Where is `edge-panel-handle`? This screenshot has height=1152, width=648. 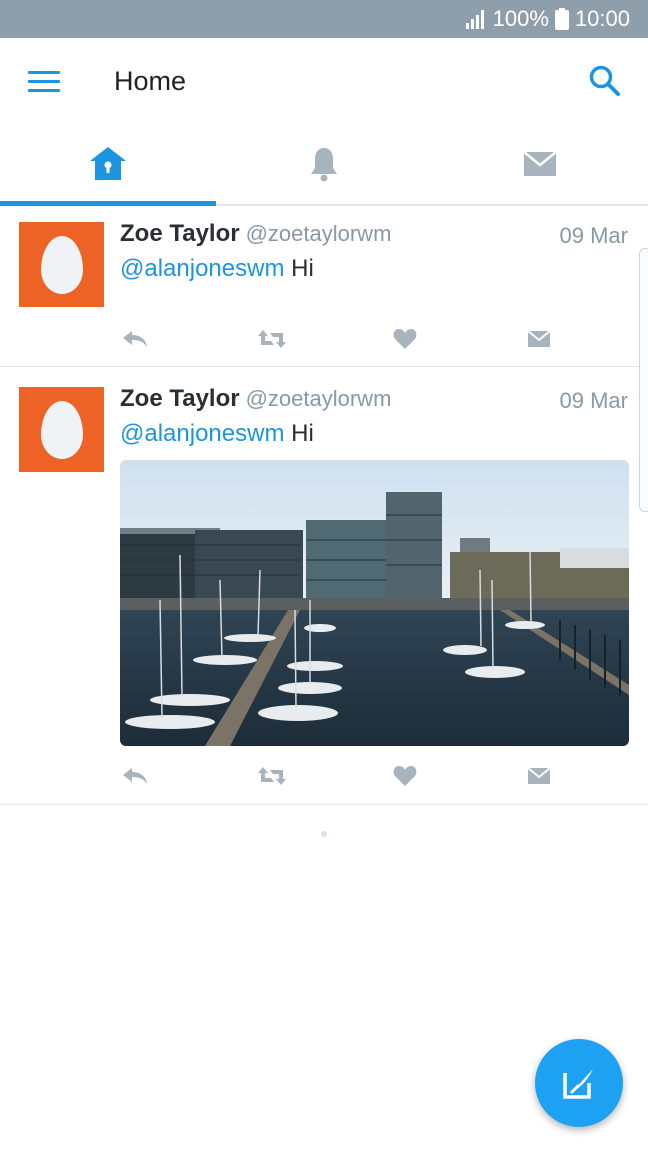
edge-panel-handle is located at coordinates (643, 380).